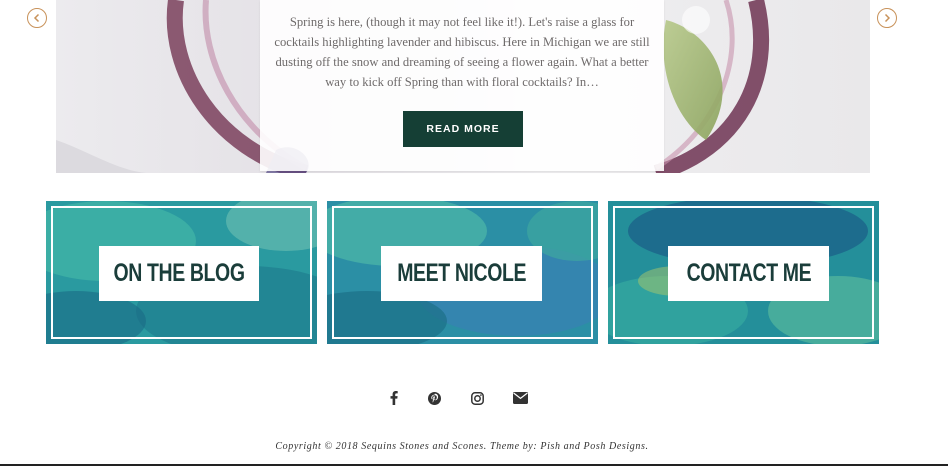 The image size is (948, 466). I want to click on instagram-icon, so click(477, 398).